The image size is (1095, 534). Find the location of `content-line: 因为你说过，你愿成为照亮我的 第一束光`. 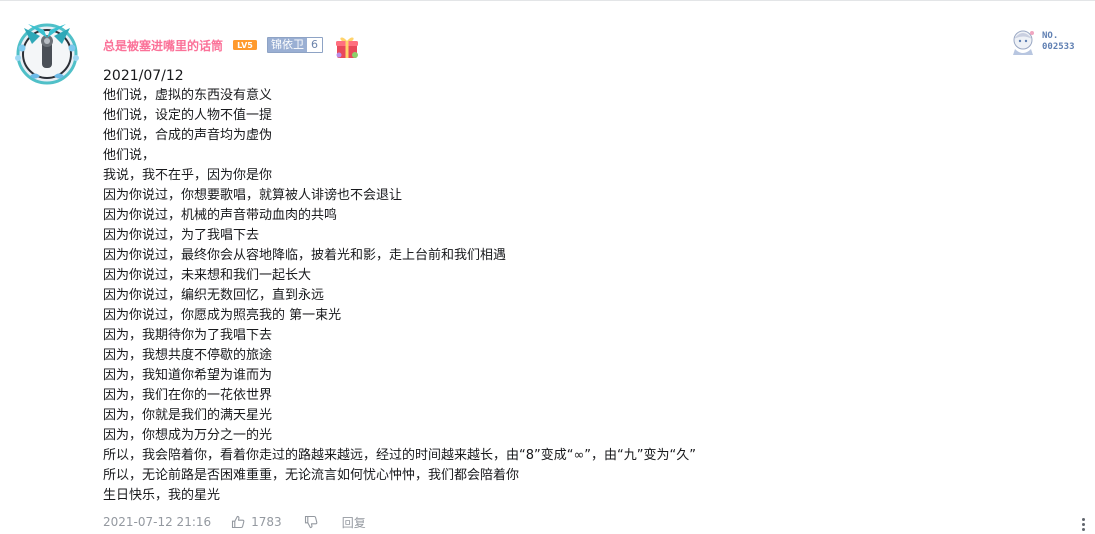

content-line: 因为你说过，你愿成为照亮我的 第一束光 is located at coordinates (222, 315).